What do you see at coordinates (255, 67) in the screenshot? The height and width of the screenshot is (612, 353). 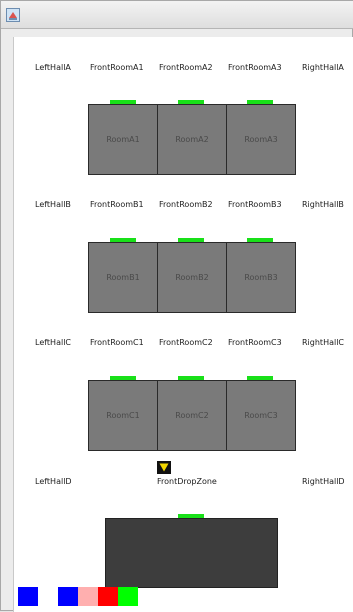 I see `front-room-a3-label: FrontRoomA3` at bounding box center [255, 67].